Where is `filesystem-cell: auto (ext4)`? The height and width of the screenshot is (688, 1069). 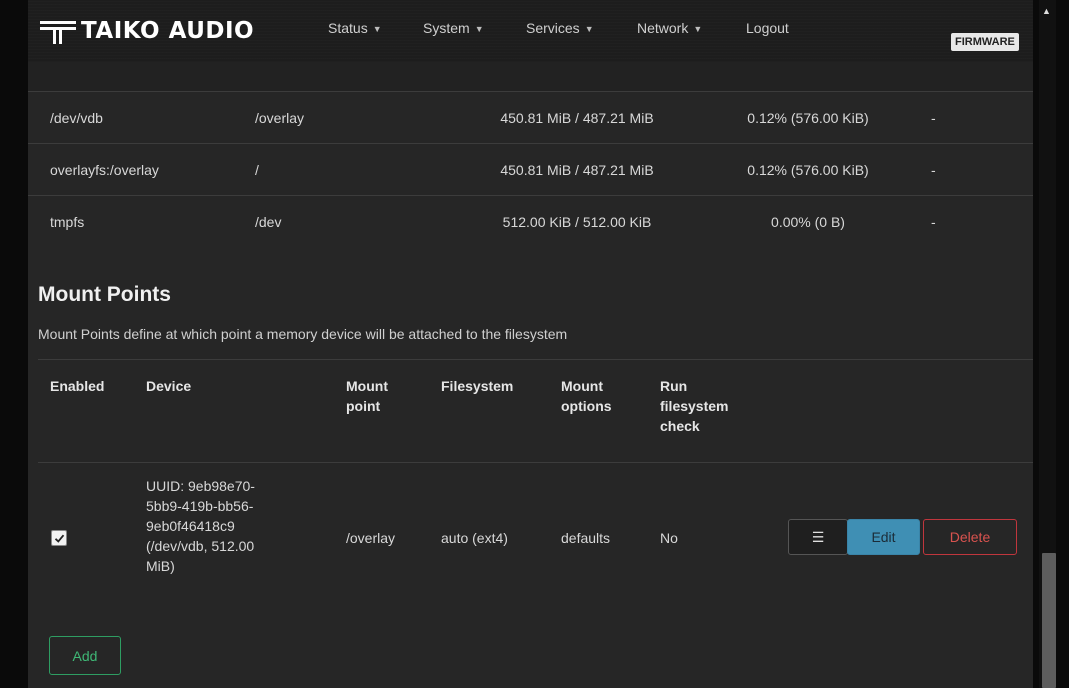
filesystem-cell: auto (ext4) is located at coordinates (474, 538).